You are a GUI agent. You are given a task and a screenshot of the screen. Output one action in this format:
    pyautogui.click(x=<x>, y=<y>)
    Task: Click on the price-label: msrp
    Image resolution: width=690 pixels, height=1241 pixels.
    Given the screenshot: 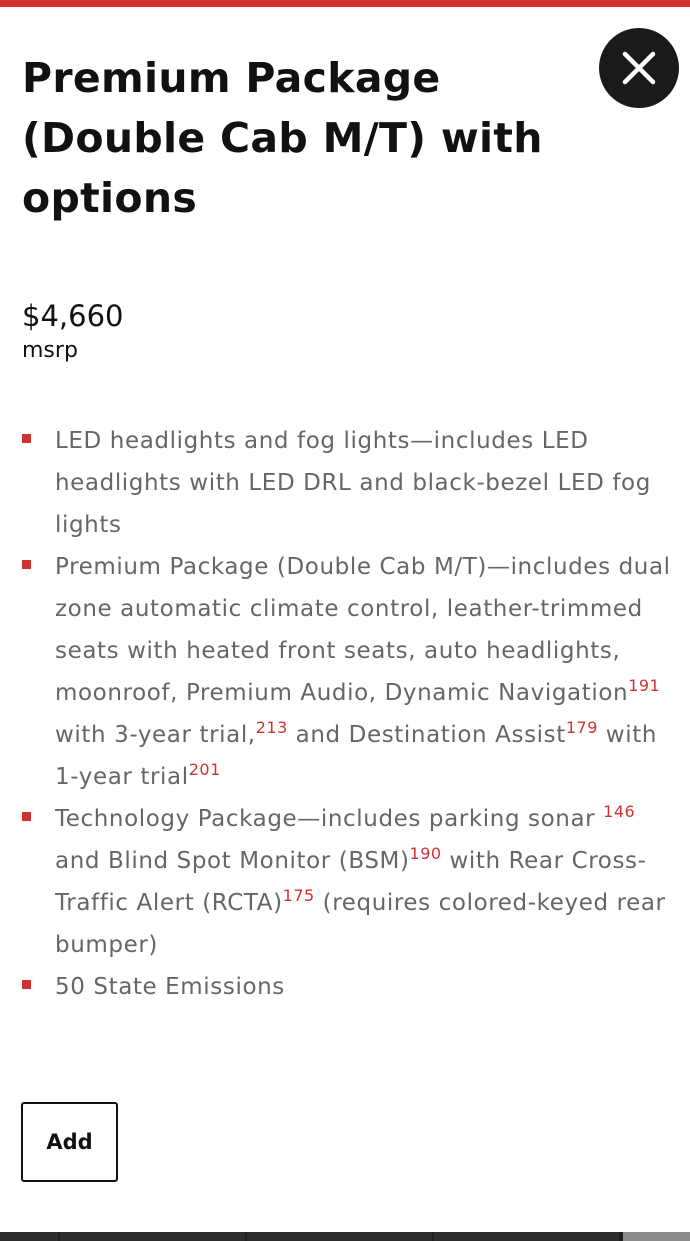 What is the action you would take?
    pyautogui.click(x=50, y=350)
    